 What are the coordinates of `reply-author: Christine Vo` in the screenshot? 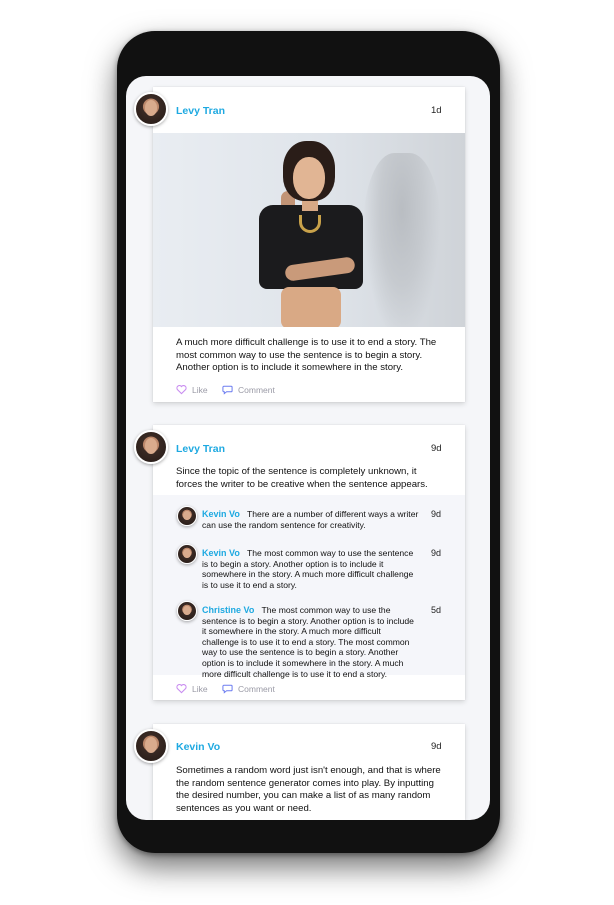 It's located at (228, 610).